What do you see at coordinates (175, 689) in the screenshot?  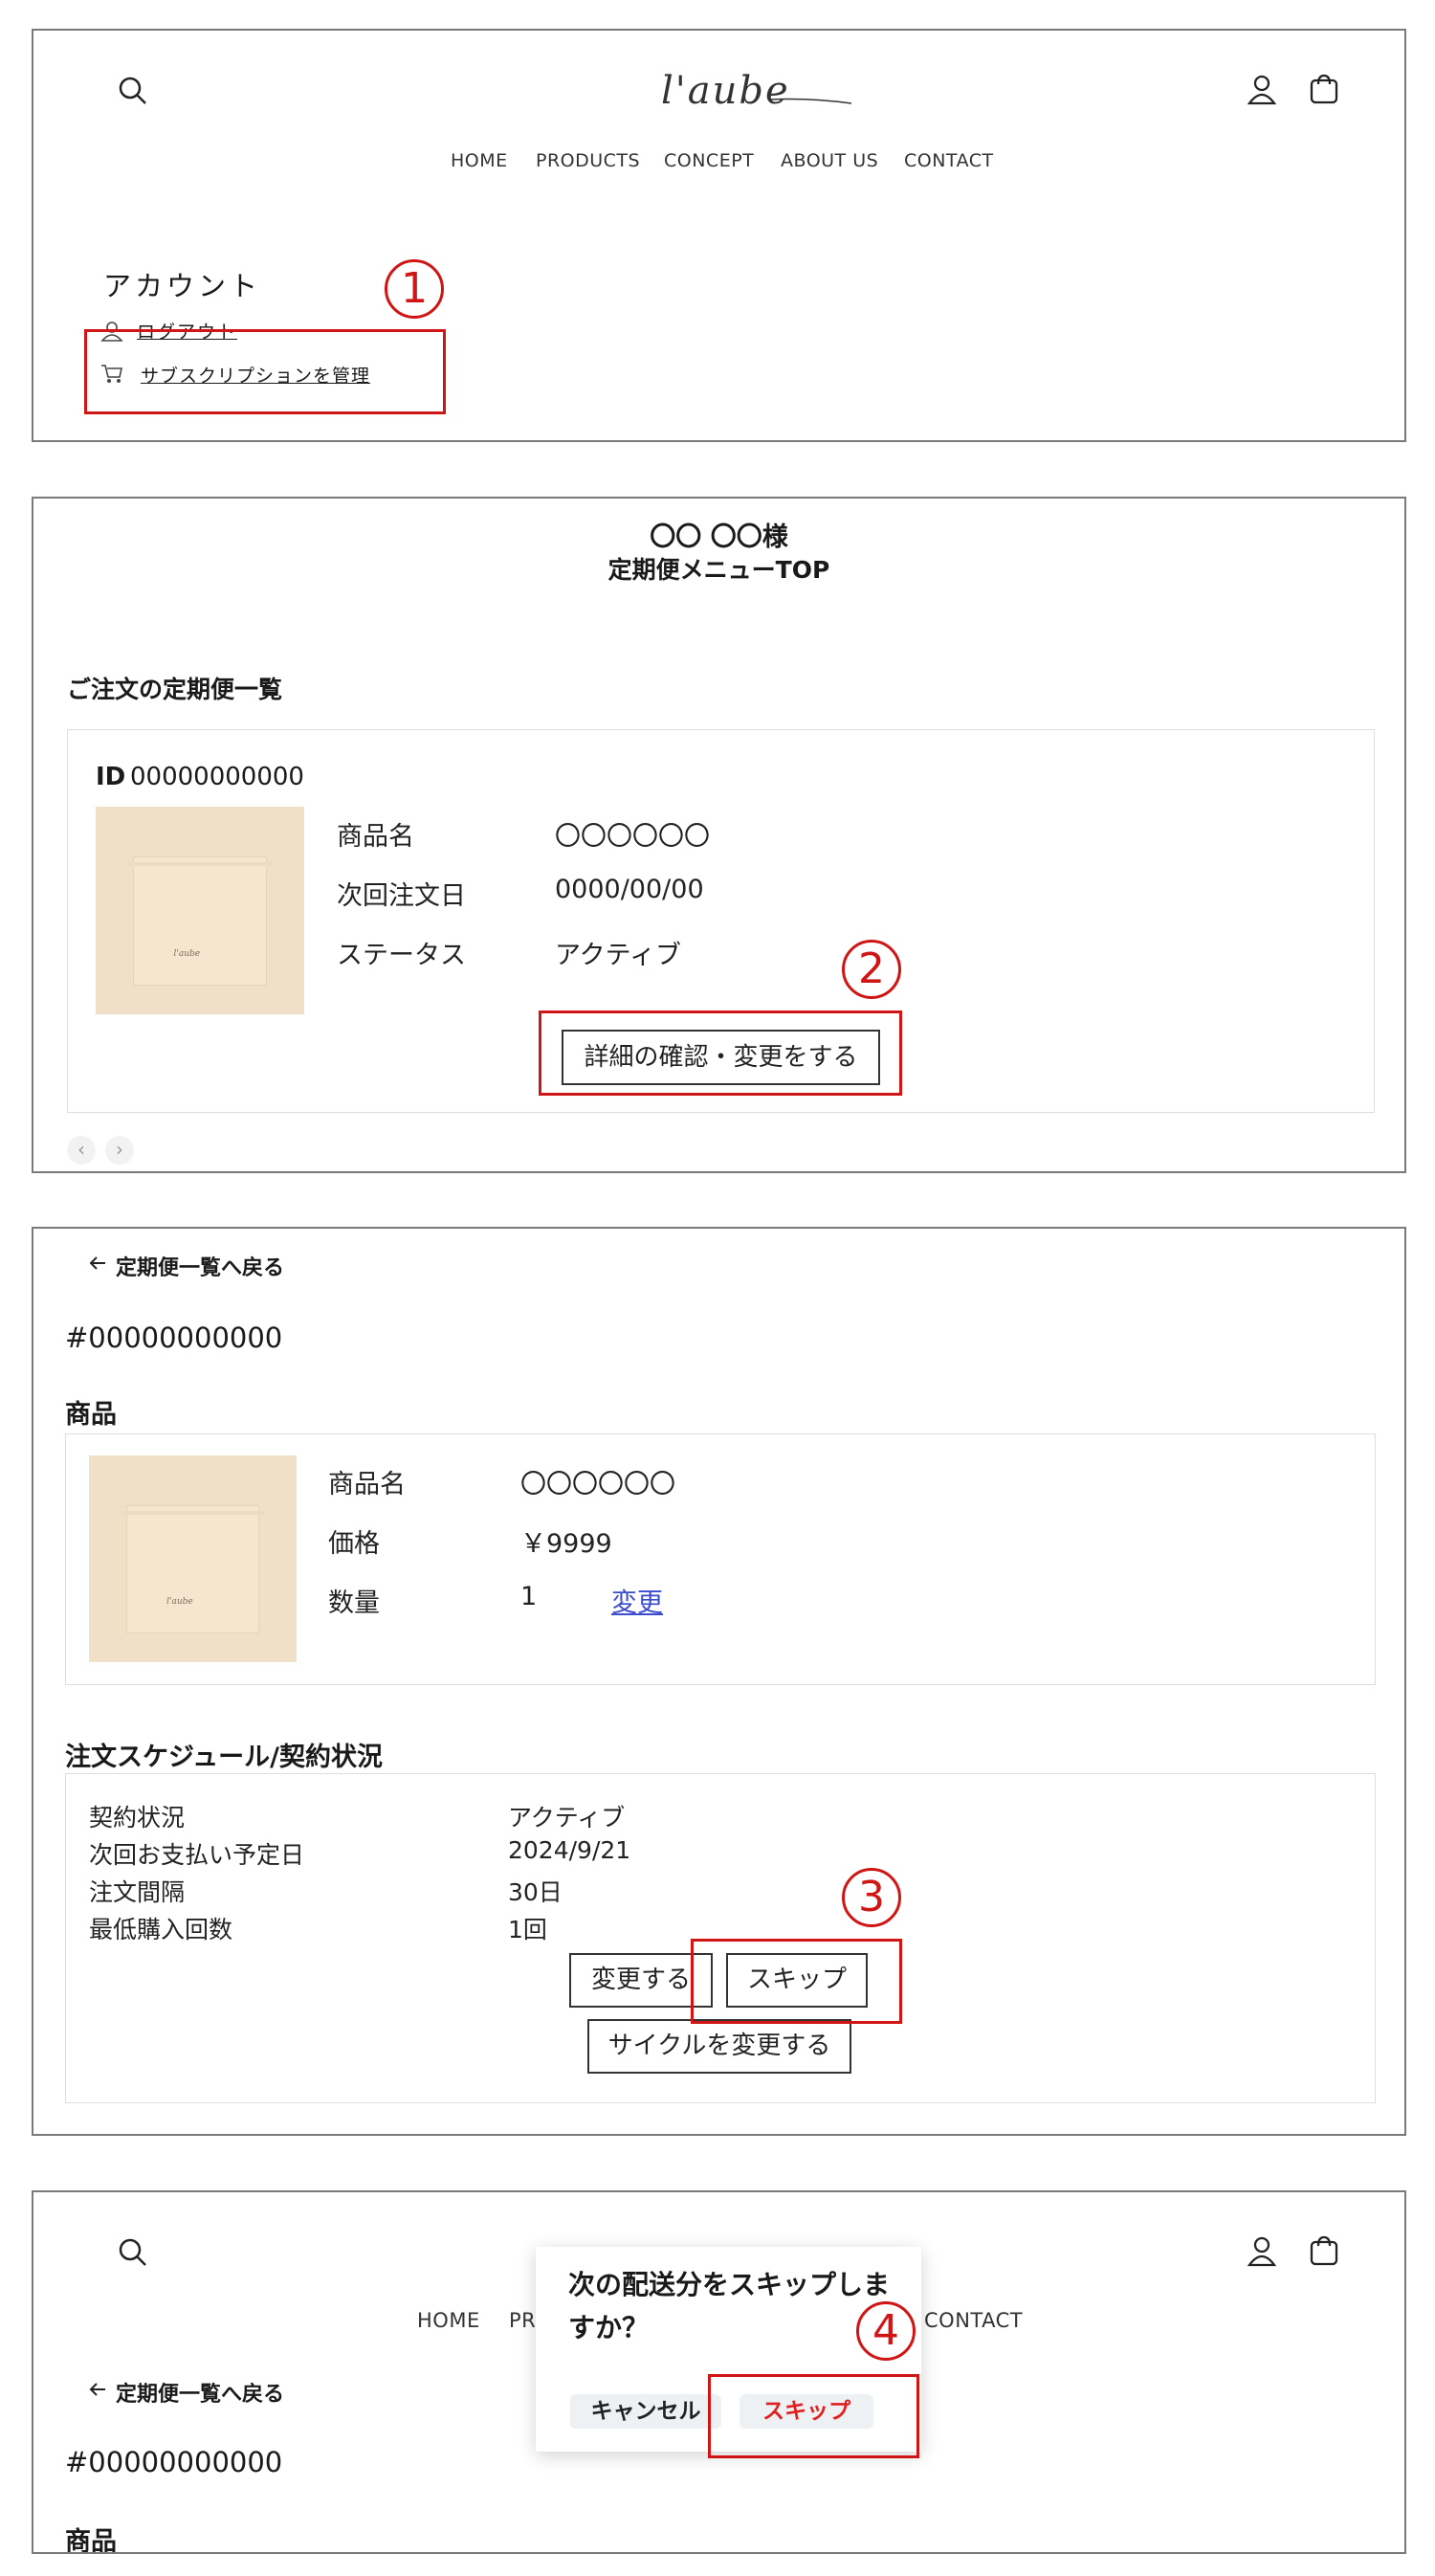 I see `list-heading: ご注文の定期便一覧` at bounding box center [175, 689].